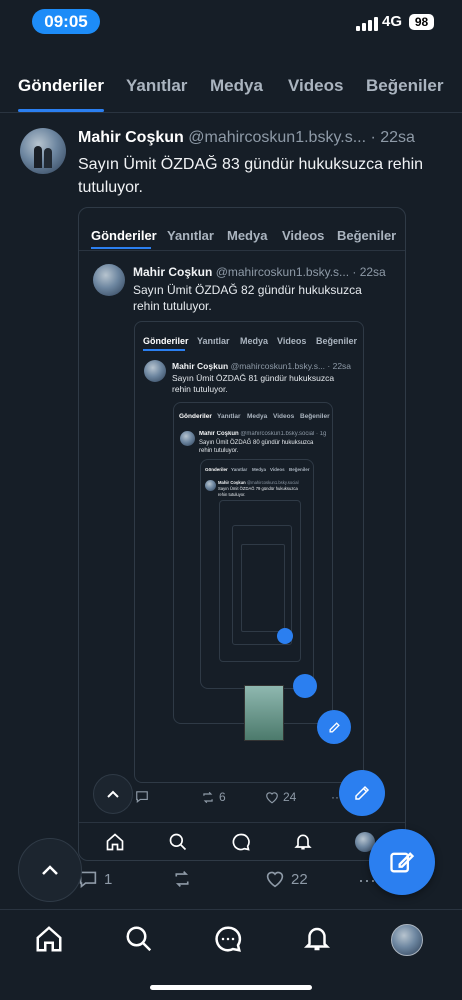 The width and height of the screenshot is (462, 1000). I want to click on nested-tab-videos-3: Videos, so click(284, 416).